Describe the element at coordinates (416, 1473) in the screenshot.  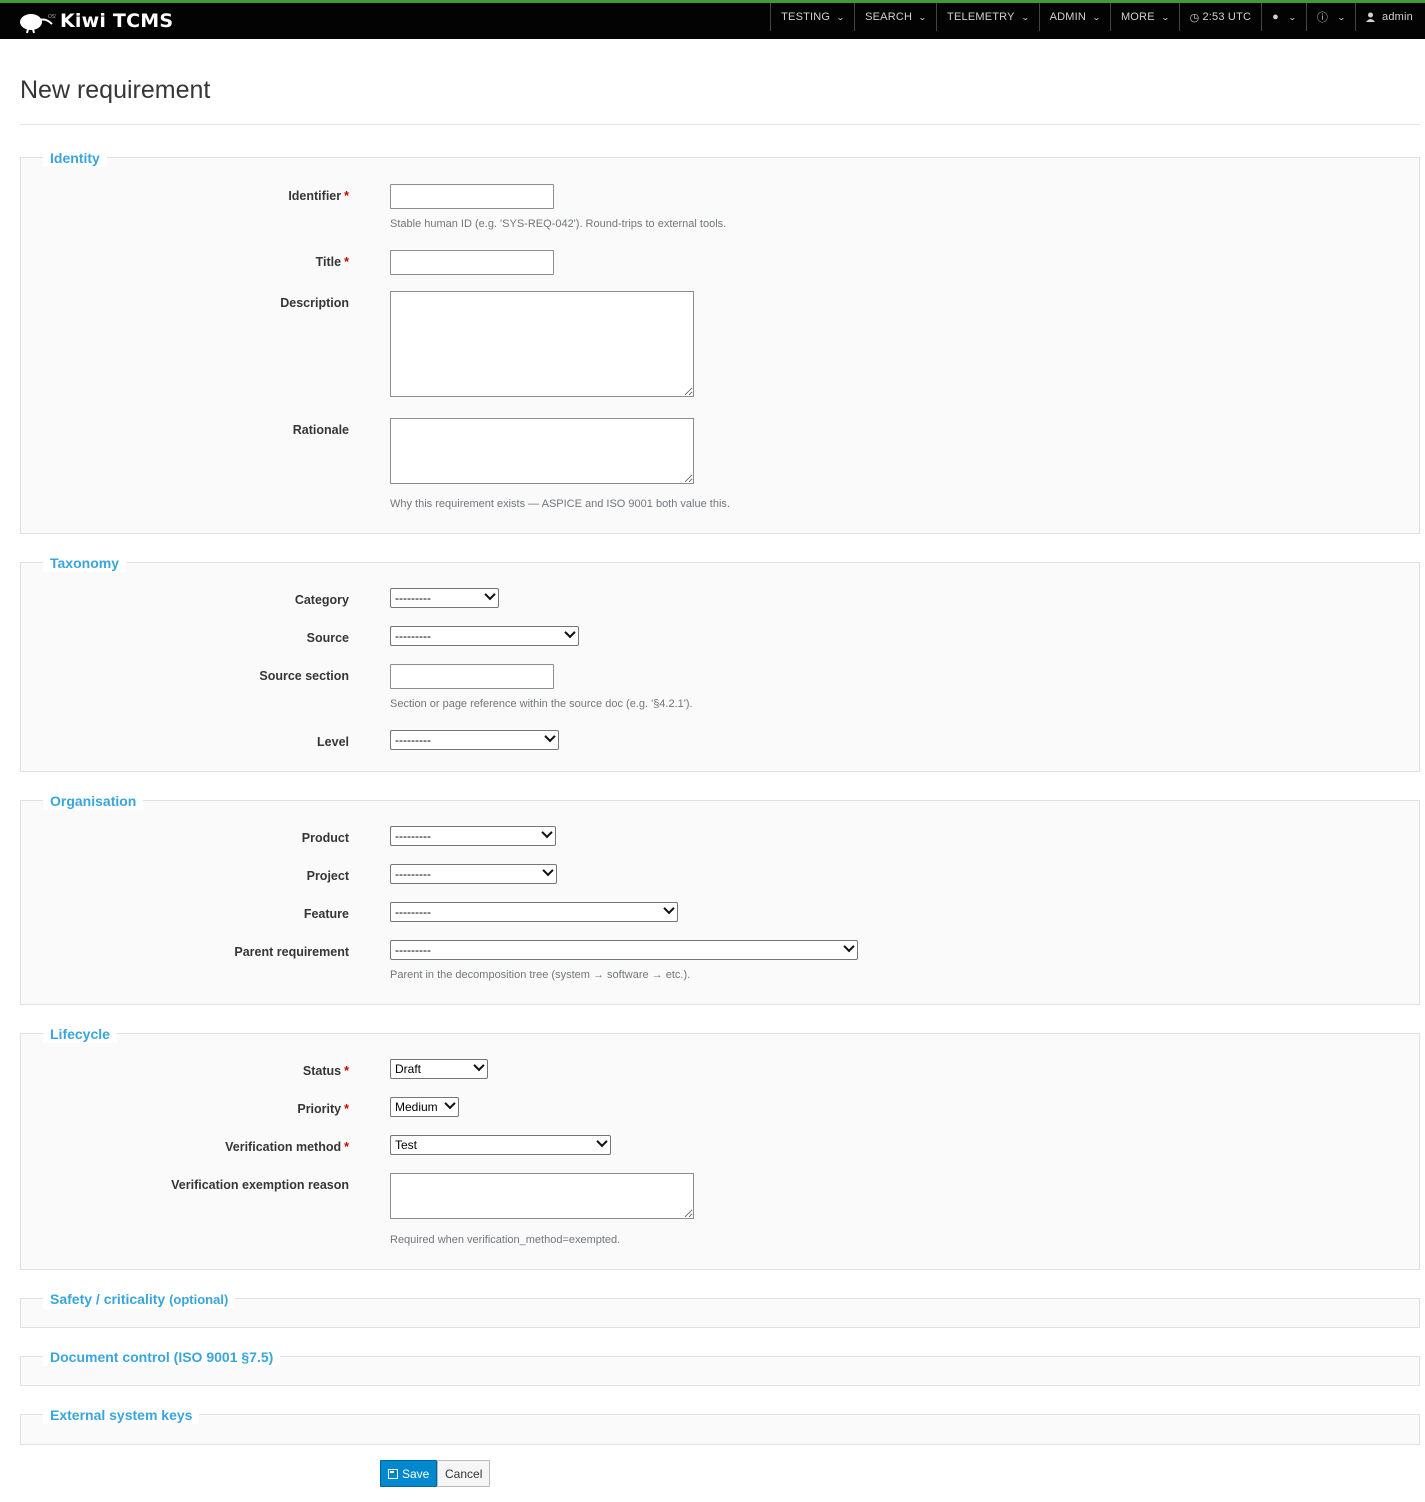
I see `save-button-label: Save` at that location.